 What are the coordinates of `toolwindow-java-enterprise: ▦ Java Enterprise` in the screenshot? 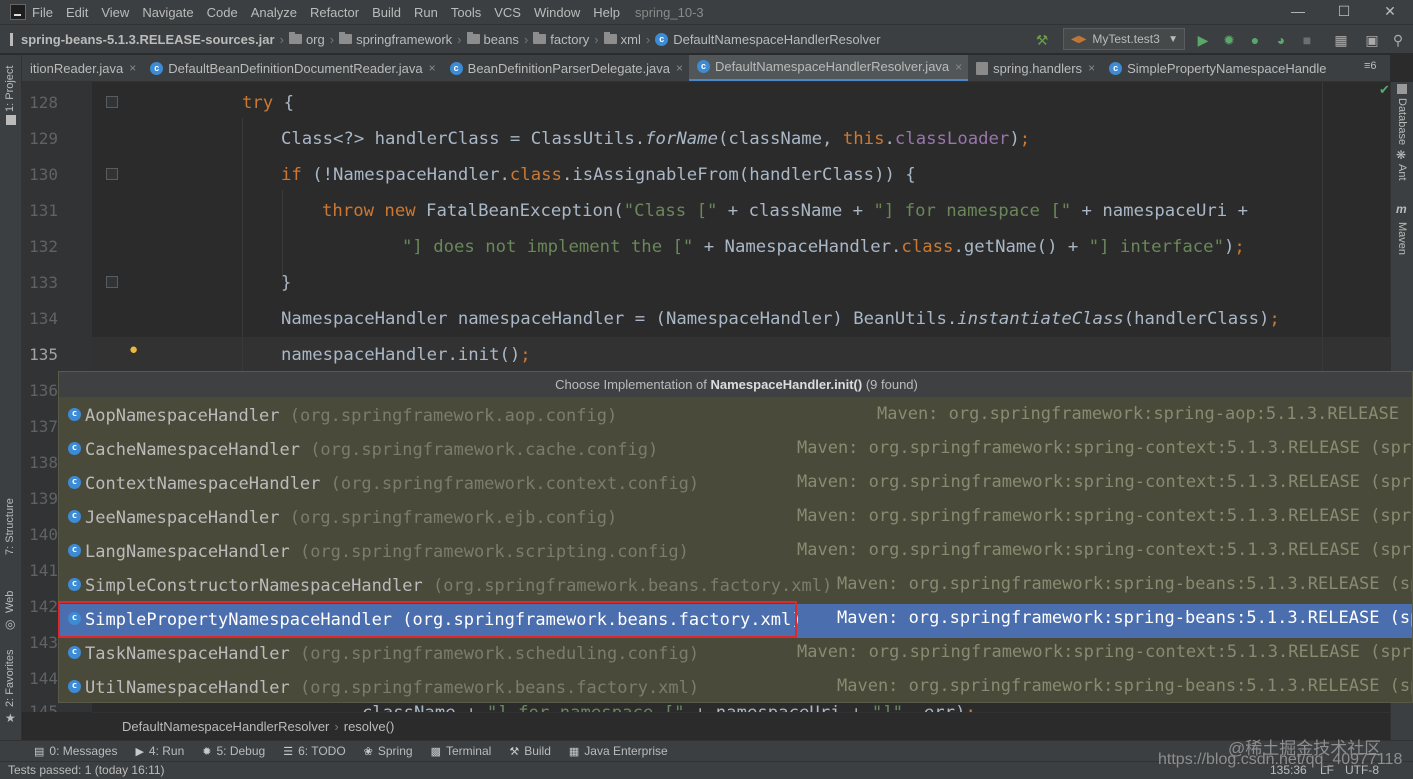 It's located at (618, 751).